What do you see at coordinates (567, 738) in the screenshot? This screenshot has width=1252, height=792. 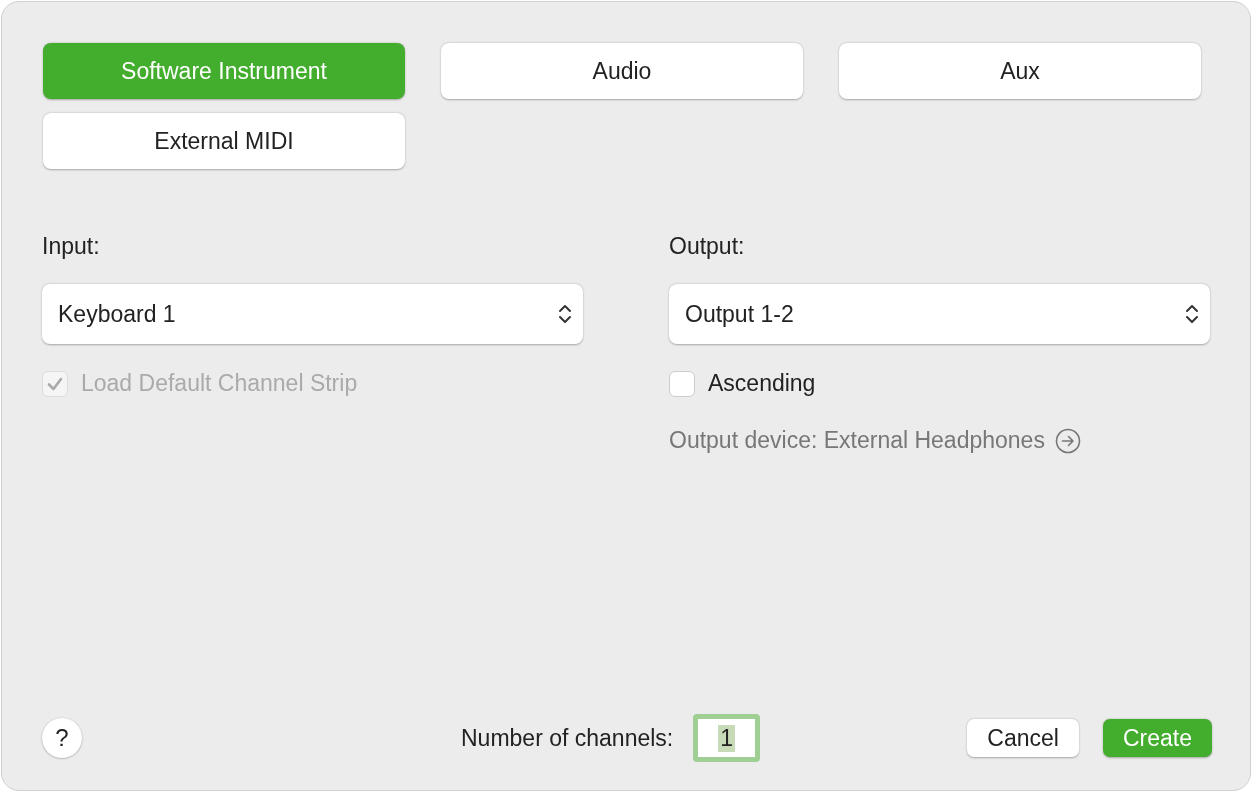 I see `channels-label: Number of channels:` at bounding box center [567, 738].